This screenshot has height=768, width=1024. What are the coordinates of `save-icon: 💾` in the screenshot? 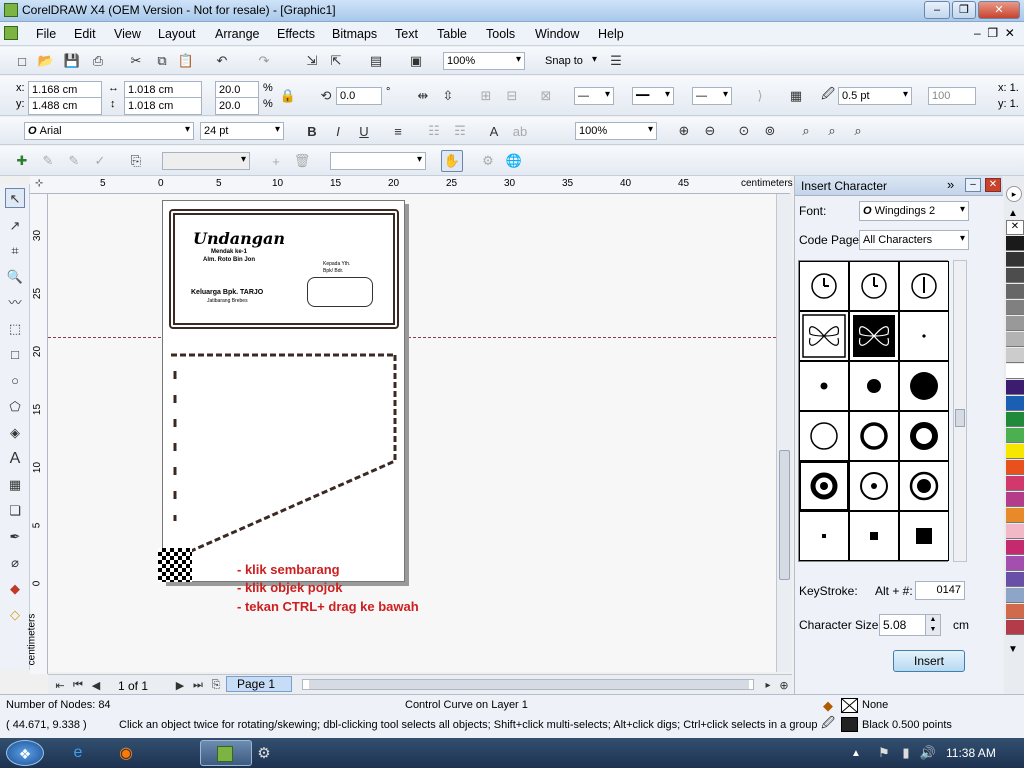 It's located at (72, 61).